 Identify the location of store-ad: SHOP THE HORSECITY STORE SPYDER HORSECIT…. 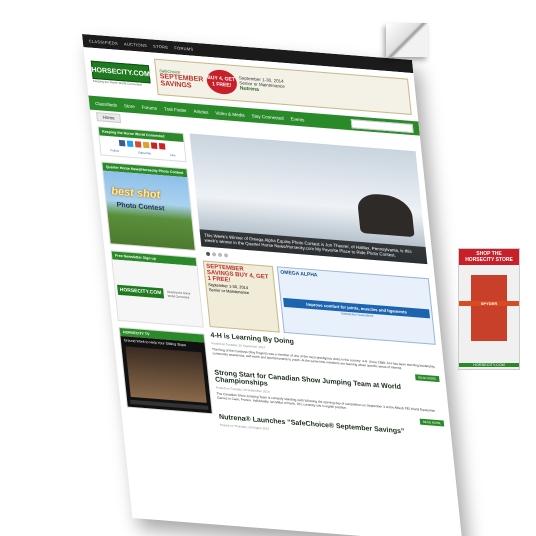
(489, 309).